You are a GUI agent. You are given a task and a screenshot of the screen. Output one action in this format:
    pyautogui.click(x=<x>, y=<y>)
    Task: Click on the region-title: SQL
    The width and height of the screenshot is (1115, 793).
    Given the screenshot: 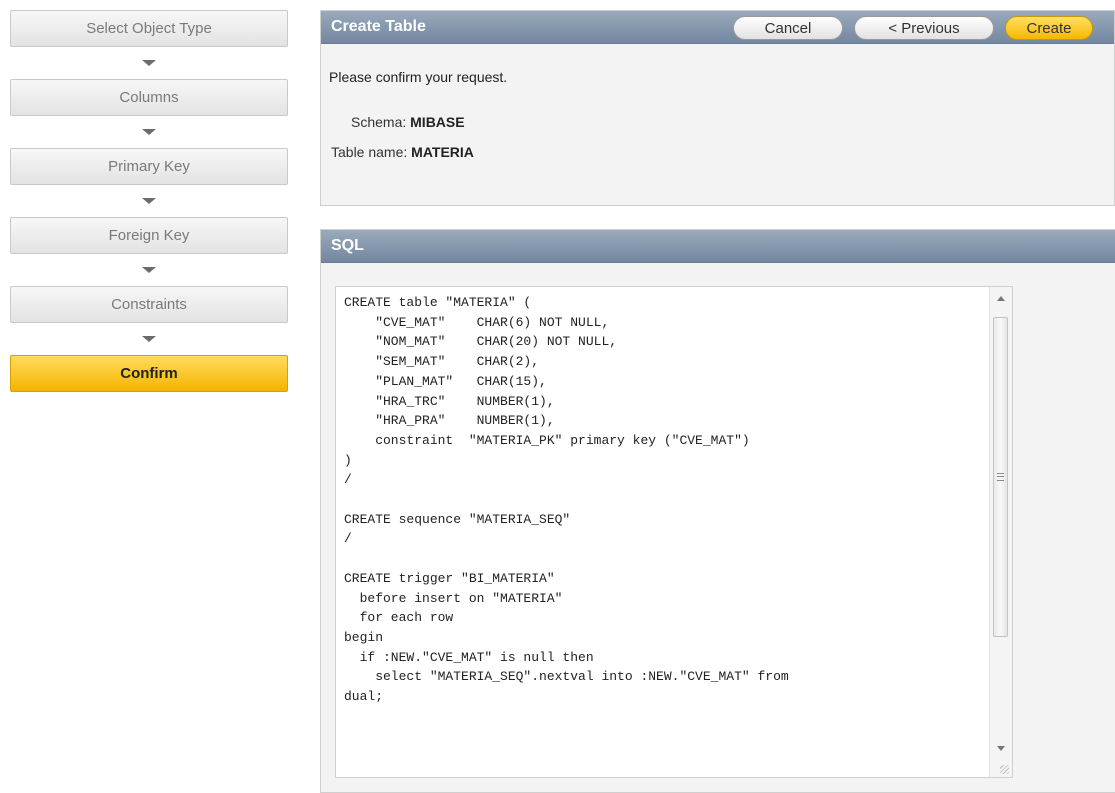 What is the action you would take?
    pyautogui.click(x=347, y=245)
    